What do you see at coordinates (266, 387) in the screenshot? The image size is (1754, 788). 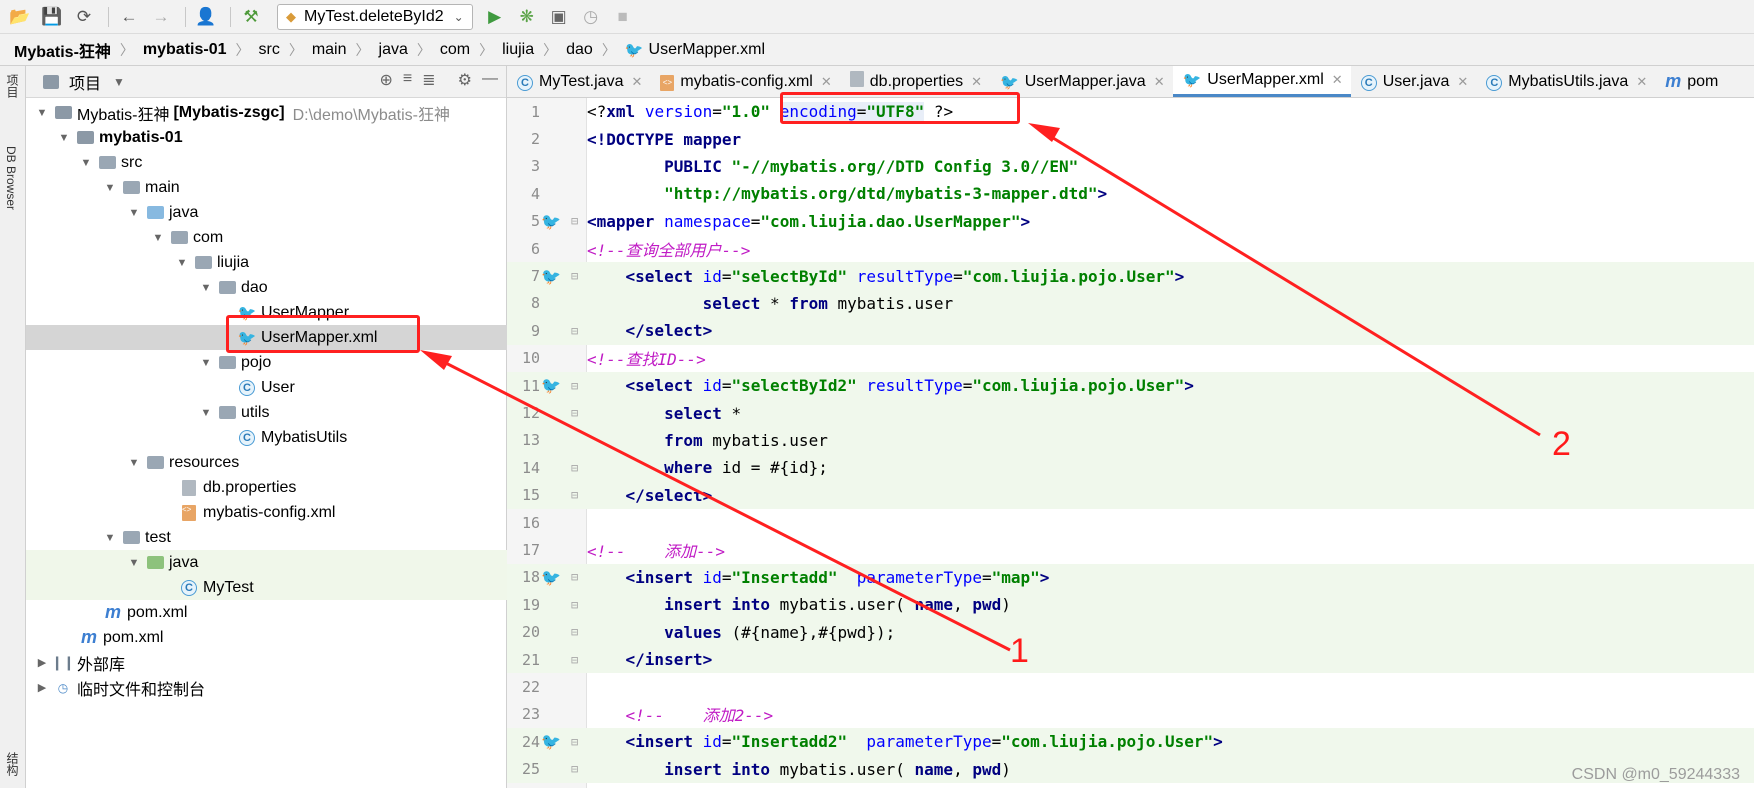 I see `tree-node-file: C User` at bounding box center [266, 387].